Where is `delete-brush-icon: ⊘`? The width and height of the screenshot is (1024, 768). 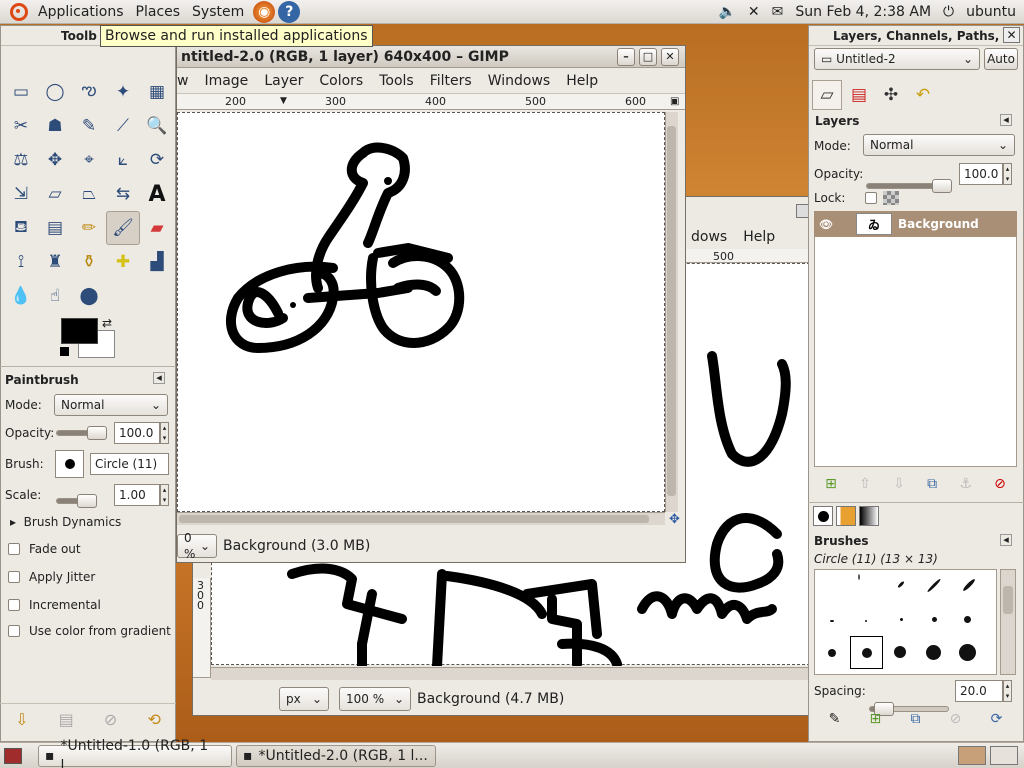 delete-brush-icon: ⊘ is located at coordinates (956, 719).